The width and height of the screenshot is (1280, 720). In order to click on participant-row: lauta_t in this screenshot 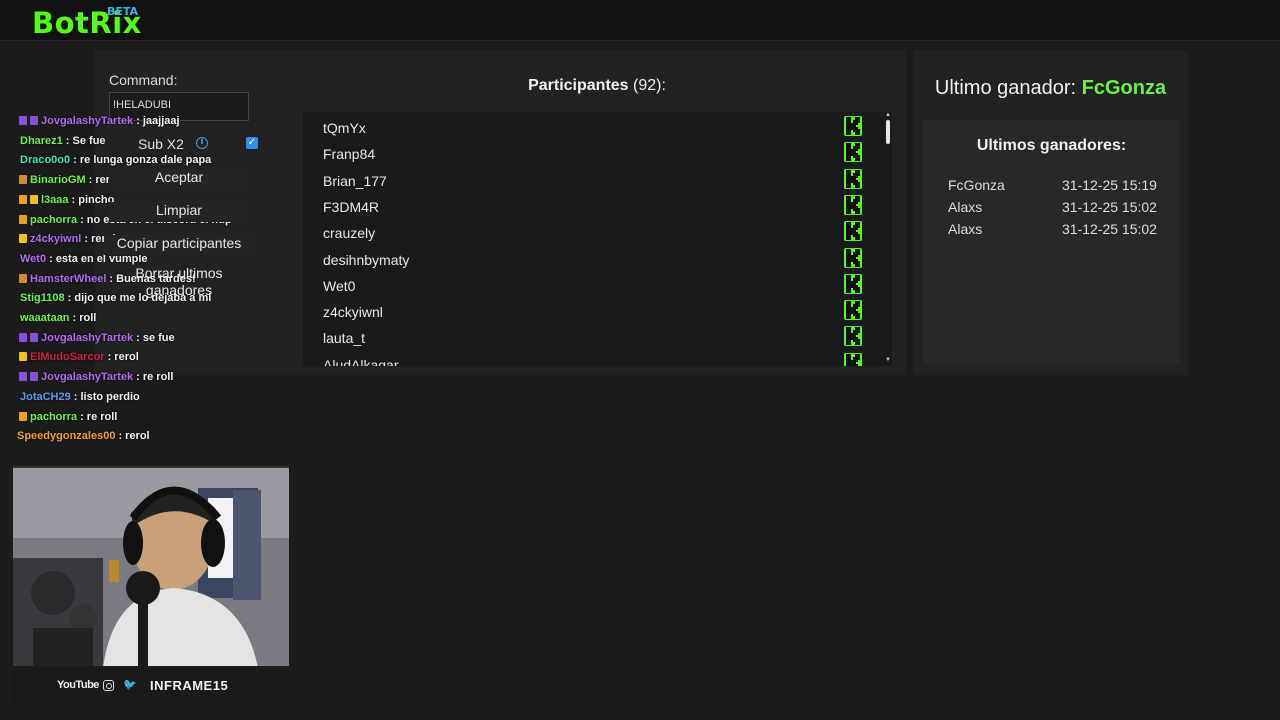, I will do `click(593, 336)`.